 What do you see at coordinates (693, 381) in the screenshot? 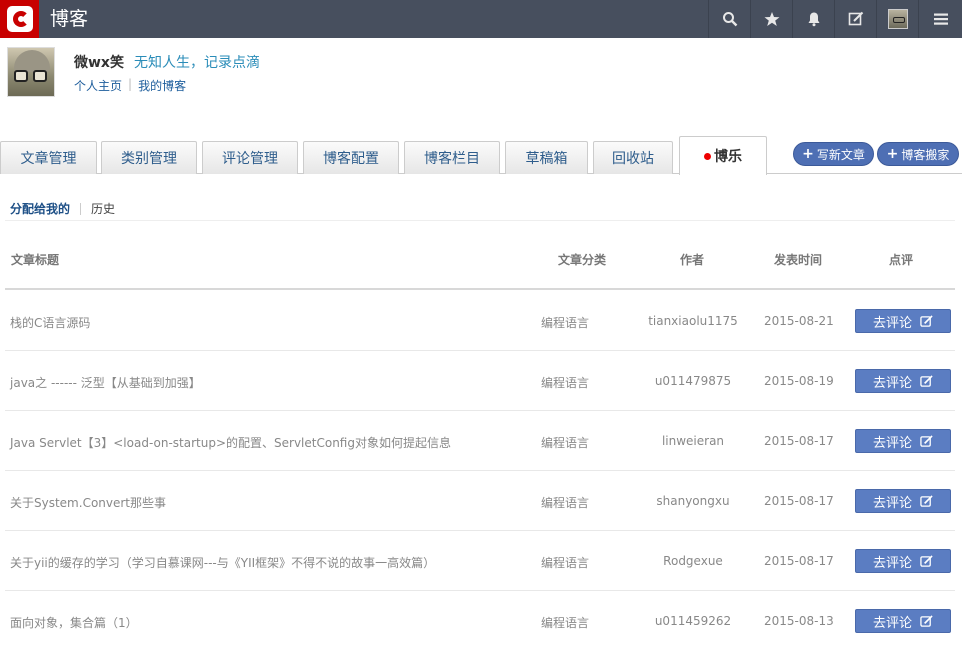
I see `article-author: u011479875` at bounding box center [693, 381].